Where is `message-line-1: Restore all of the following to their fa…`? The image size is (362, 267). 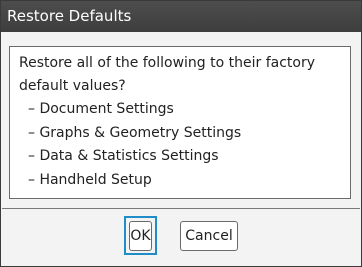 message-line-1: Restore all of the following to their fa… is located at coordinates (167, 63).